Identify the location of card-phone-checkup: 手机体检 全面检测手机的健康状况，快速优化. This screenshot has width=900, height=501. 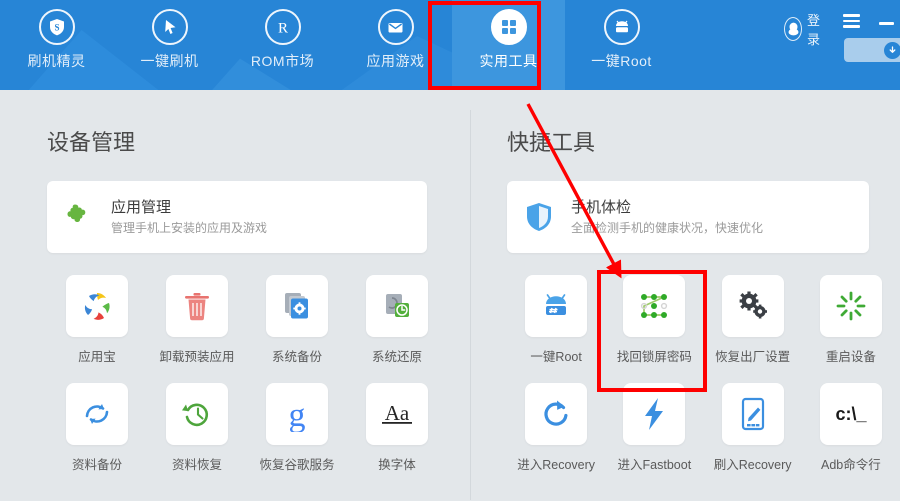
(688, 217).